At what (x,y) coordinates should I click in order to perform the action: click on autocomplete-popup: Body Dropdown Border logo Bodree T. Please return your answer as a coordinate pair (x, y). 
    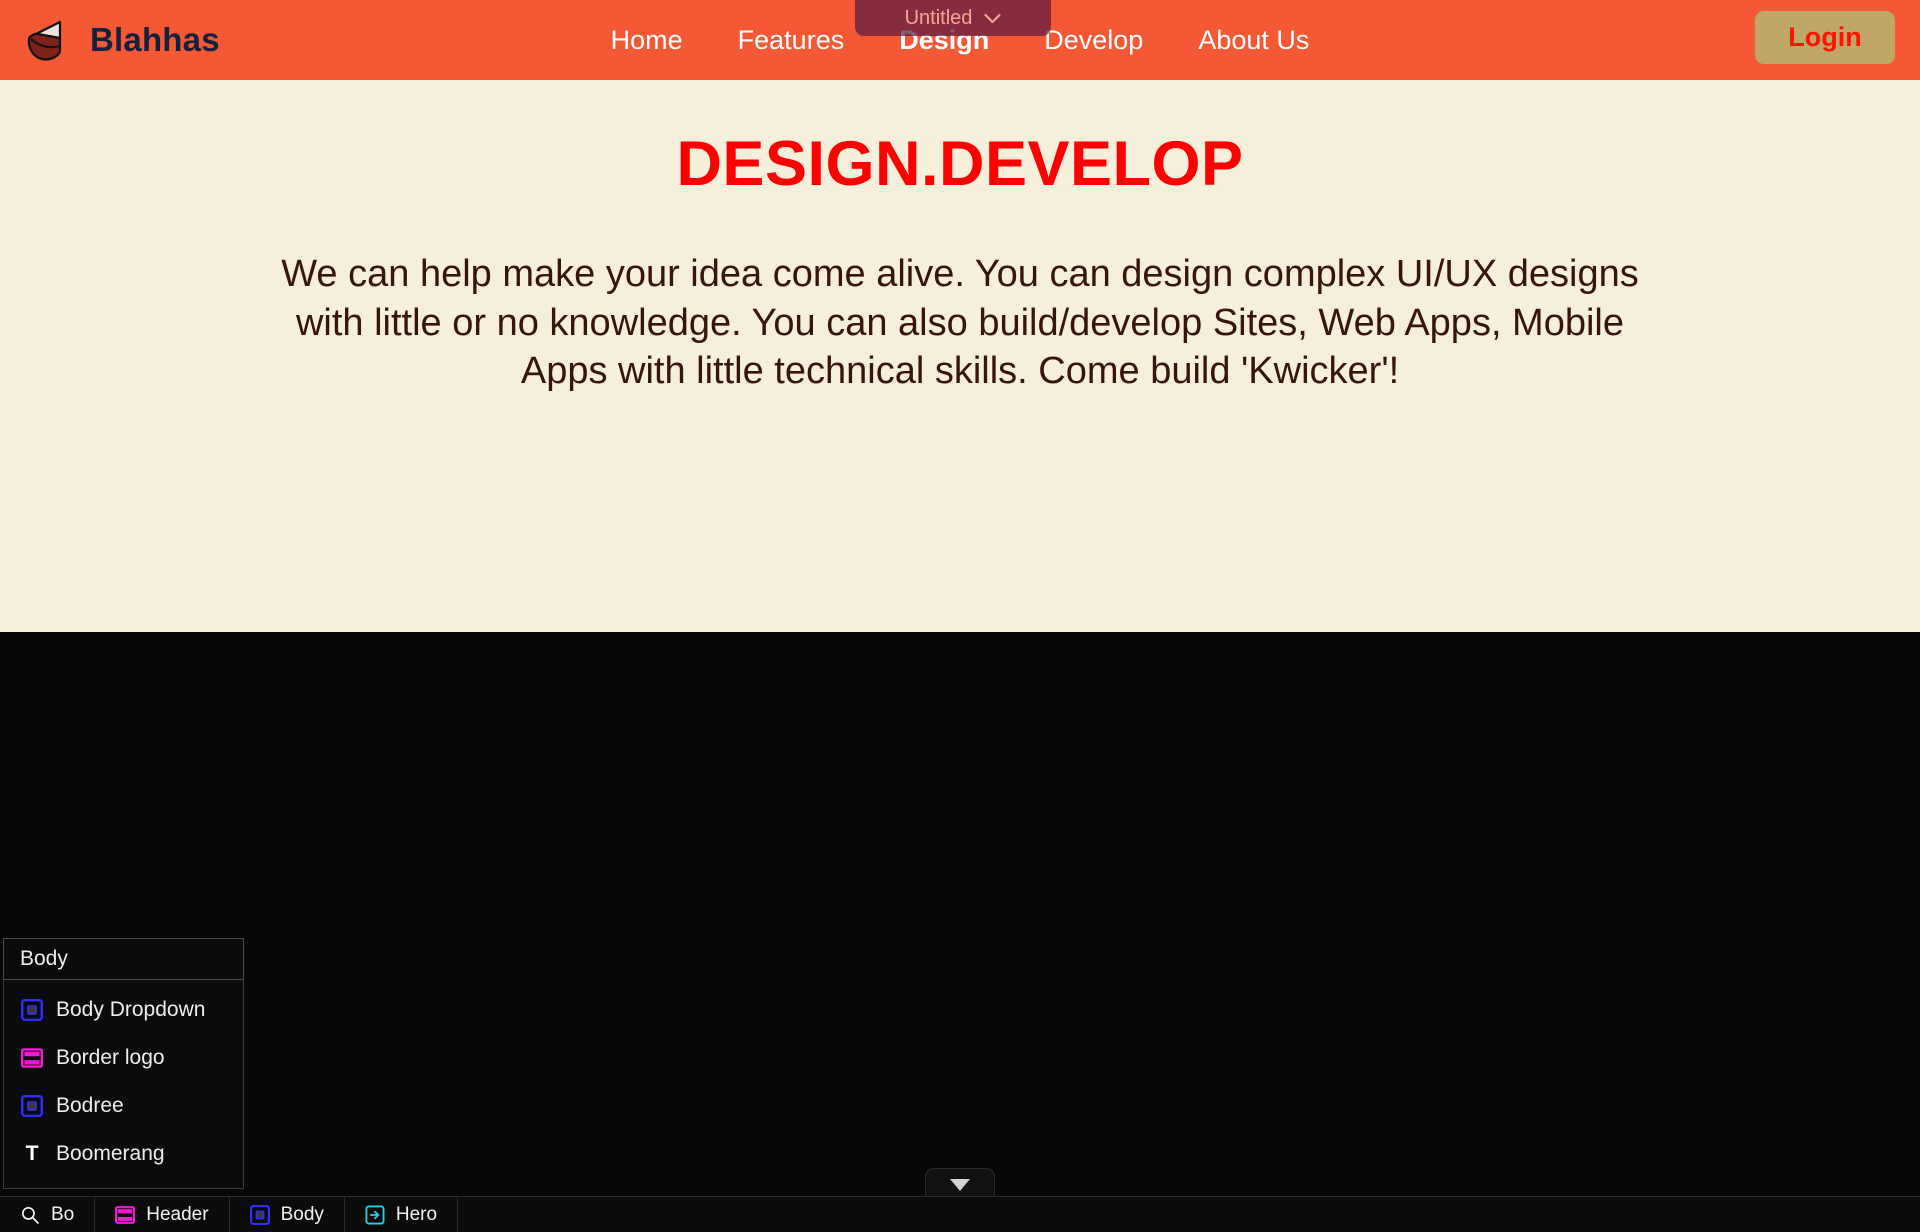
    Looking at the image, I should click on (123, 1063).